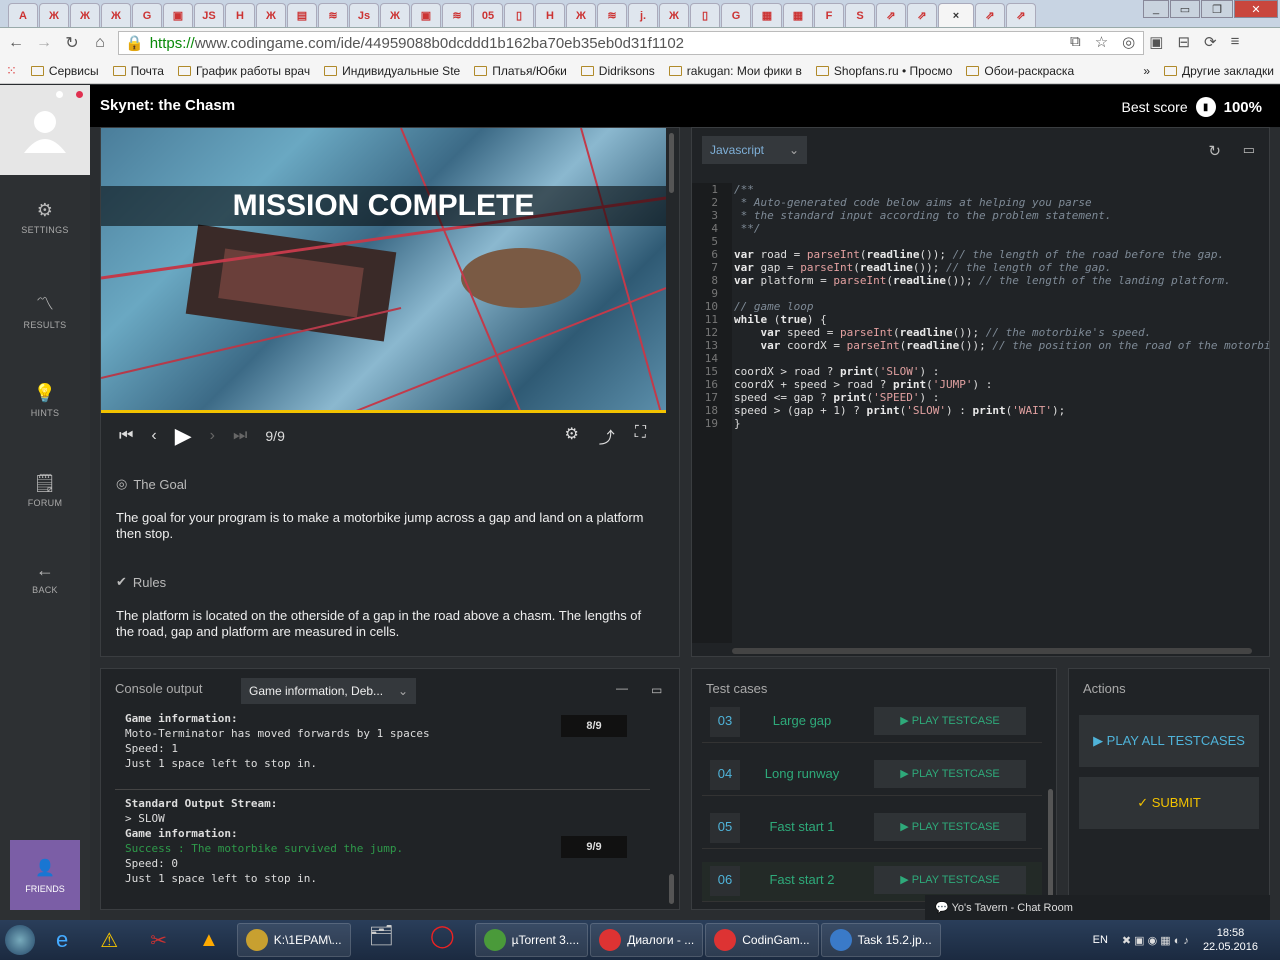  Describe the element at coordinates (45, 400) in the screenshot. I see `sidebar-item-hints: 💡 HINTS` at that location.